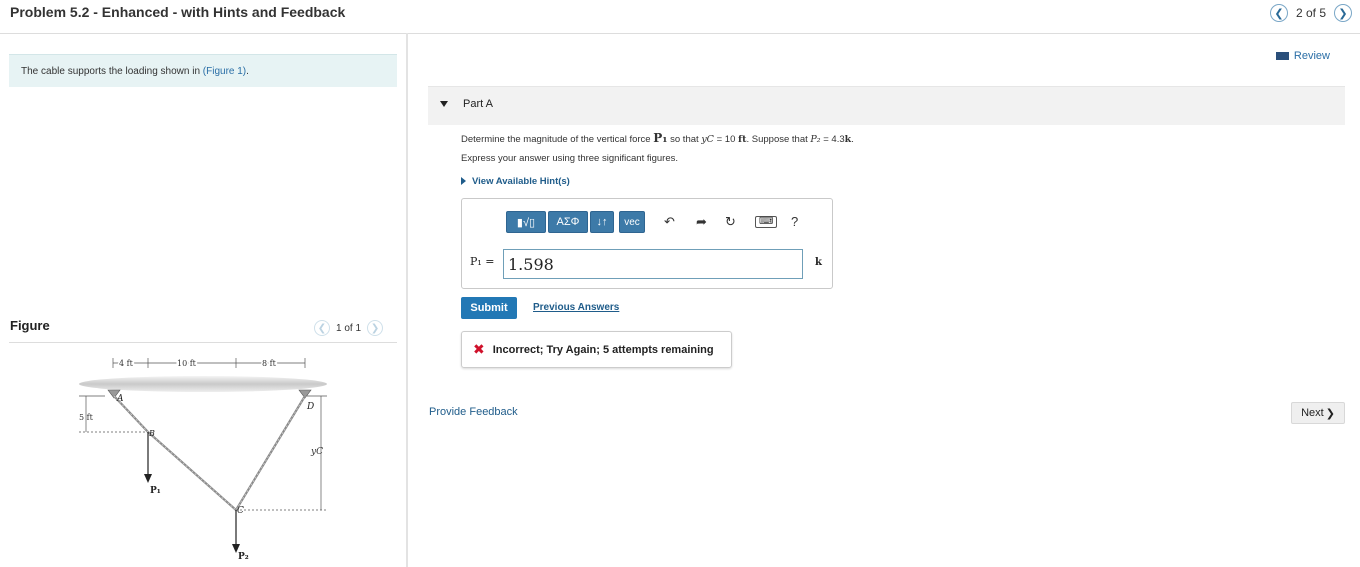 This screenshot has height=567, width=1360. What do you see at coordinates (247, 71) in the screenshot?
I see `intro-suffix: .` at bounding box center [247, 71].